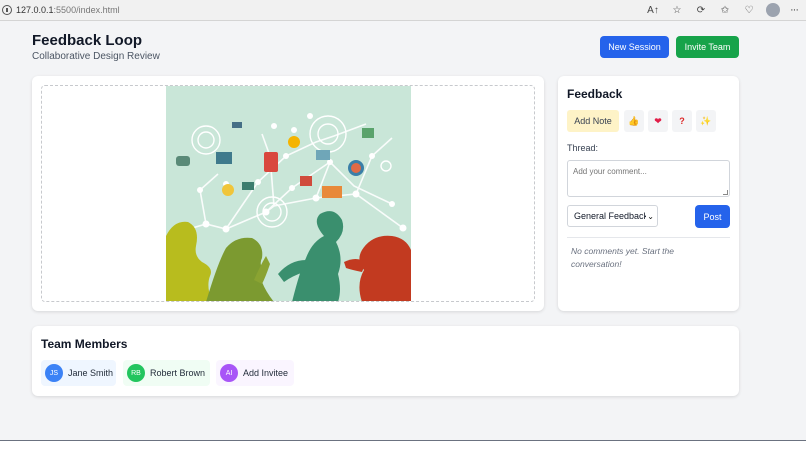 This screenshot has width=806, height=453. I want to click on address-bar: 127.0.0.1:5500/index.html, so click(68, 10).